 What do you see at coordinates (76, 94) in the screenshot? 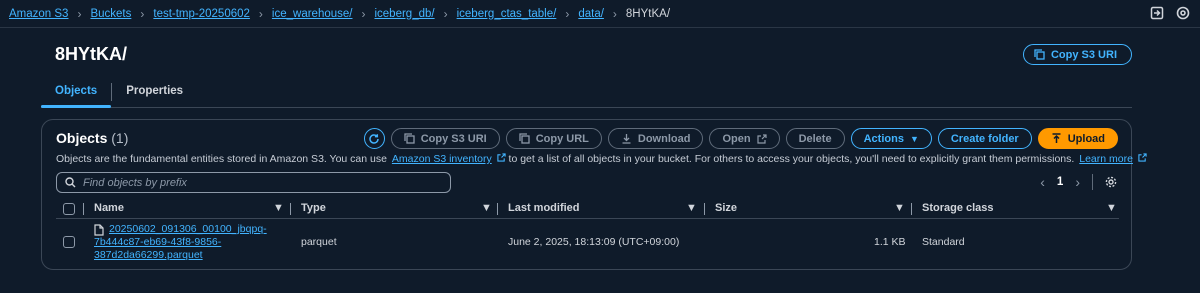
I see `tab-objects: Objects` at bounding box center [76, 94].